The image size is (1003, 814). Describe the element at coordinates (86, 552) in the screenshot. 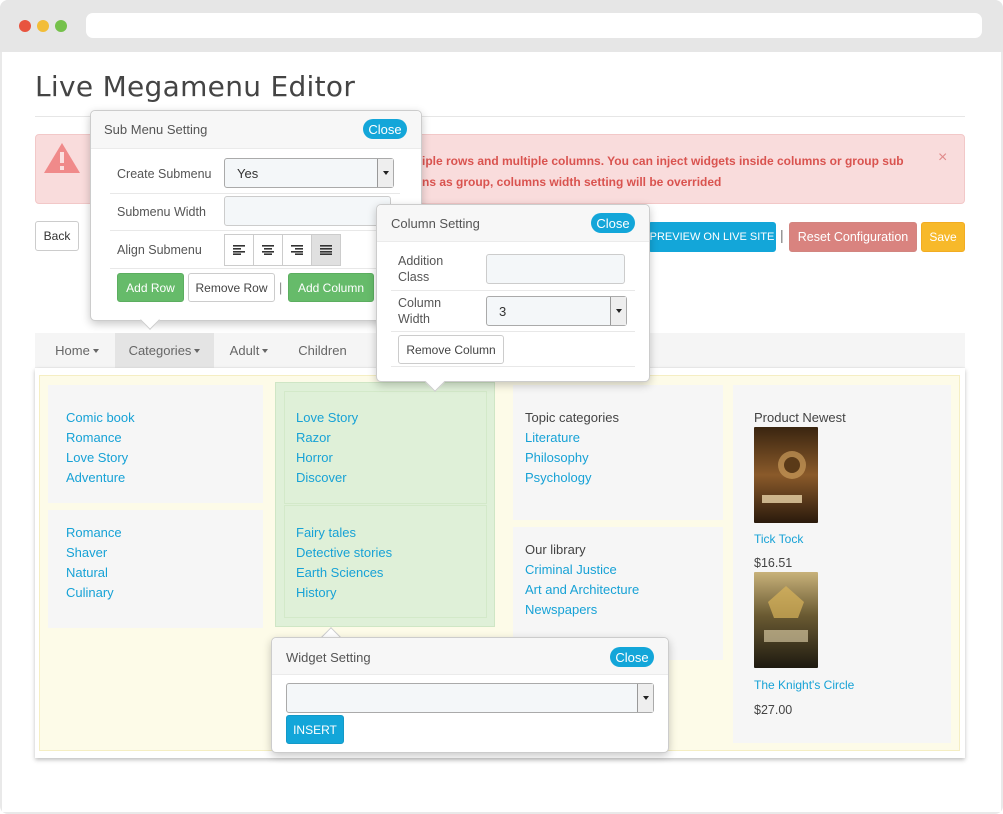

I see `menu-link: Shaver` at that location.